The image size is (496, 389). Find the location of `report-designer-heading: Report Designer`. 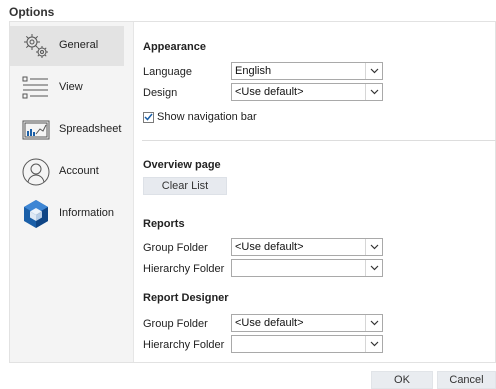

report-designer-heading: Report Designer is located at coordinates (186, 298).